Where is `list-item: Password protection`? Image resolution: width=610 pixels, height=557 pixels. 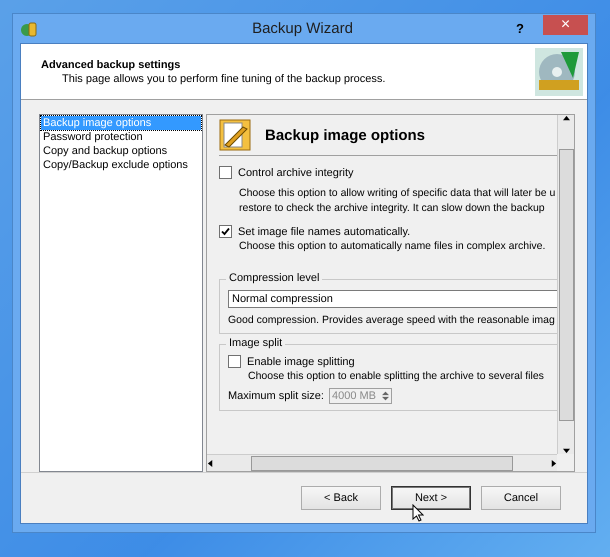 list-item: Password protection is located at coordinates (121, 137).